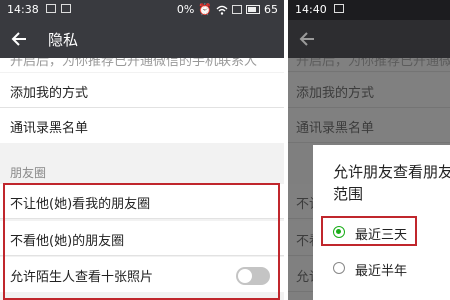  What do you see at coordinates (142, 39) in the screenshot?
I see `title-bar: 隐私` at bounding box center [142, 39].